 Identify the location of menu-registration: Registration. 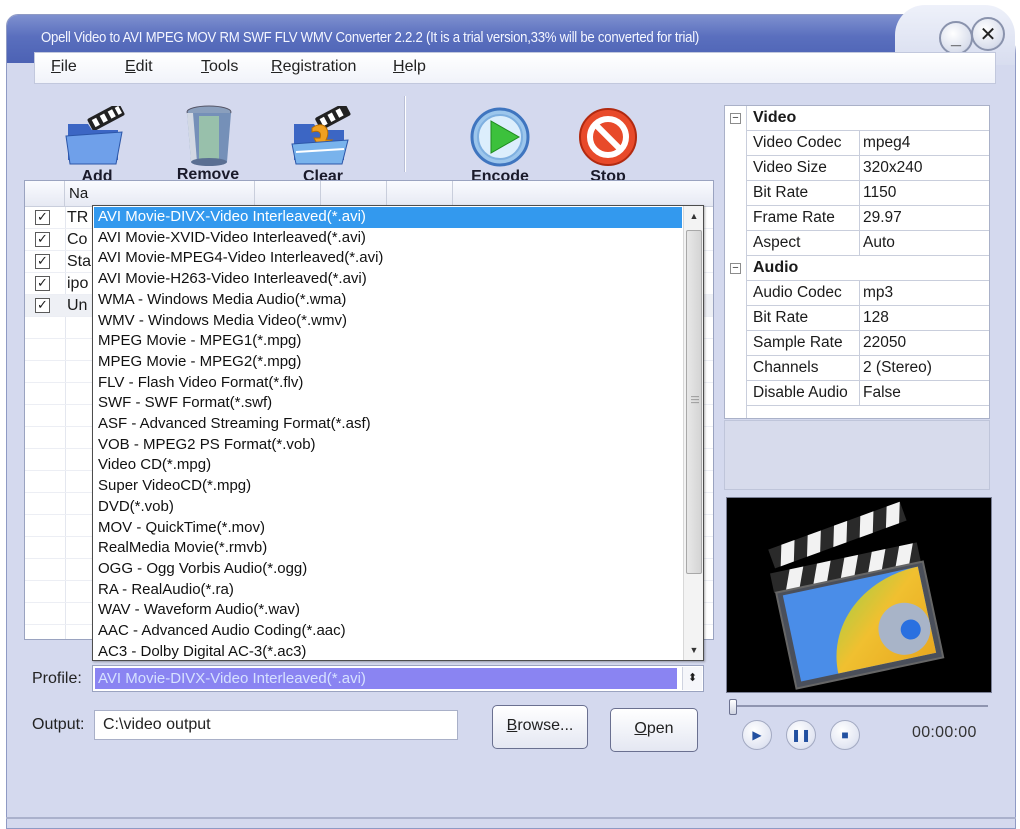
(313, 67).